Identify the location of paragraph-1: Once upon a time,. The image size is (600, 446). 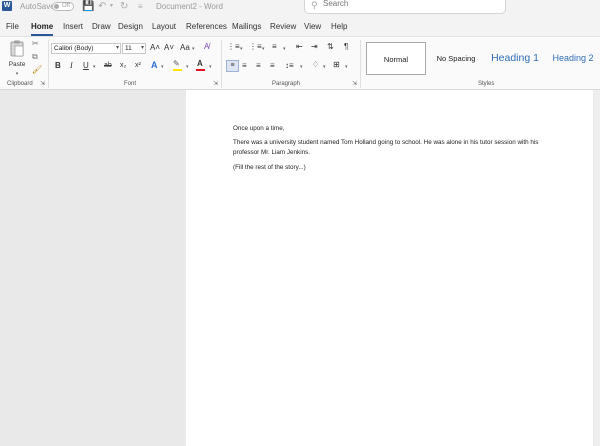
(388, 129).